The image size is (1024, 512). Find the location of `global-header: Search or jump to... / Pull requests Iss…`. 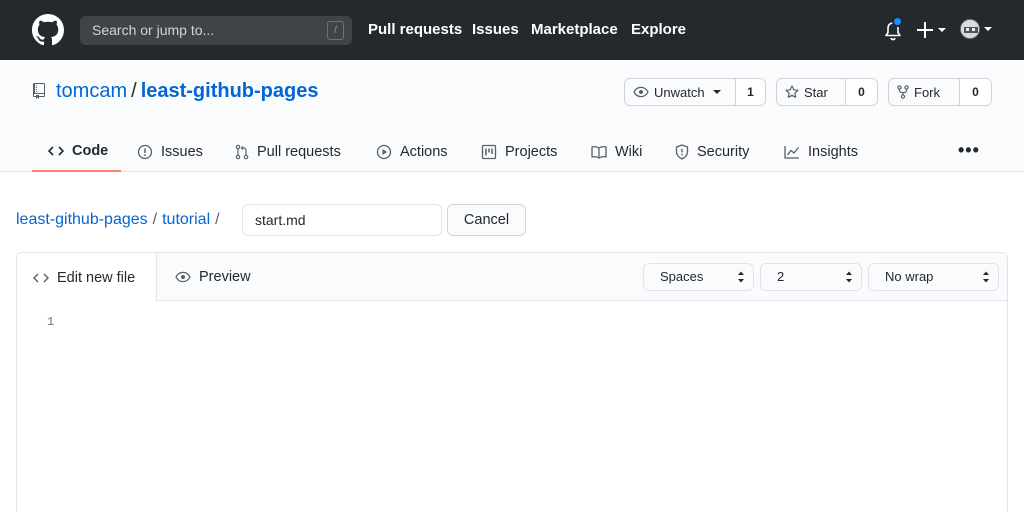

global-header: Search or jump to... / Pull requests Iss… is located at coordinates (512, 30).